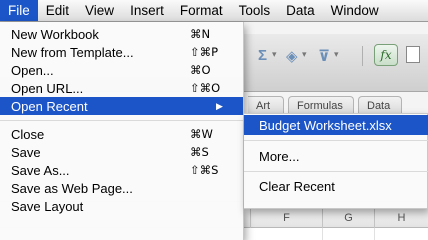 The width and height of the screenshot is (428, 240). I want to click on menu-item-shortcut: ⇧⌘P, so click(204, 52).